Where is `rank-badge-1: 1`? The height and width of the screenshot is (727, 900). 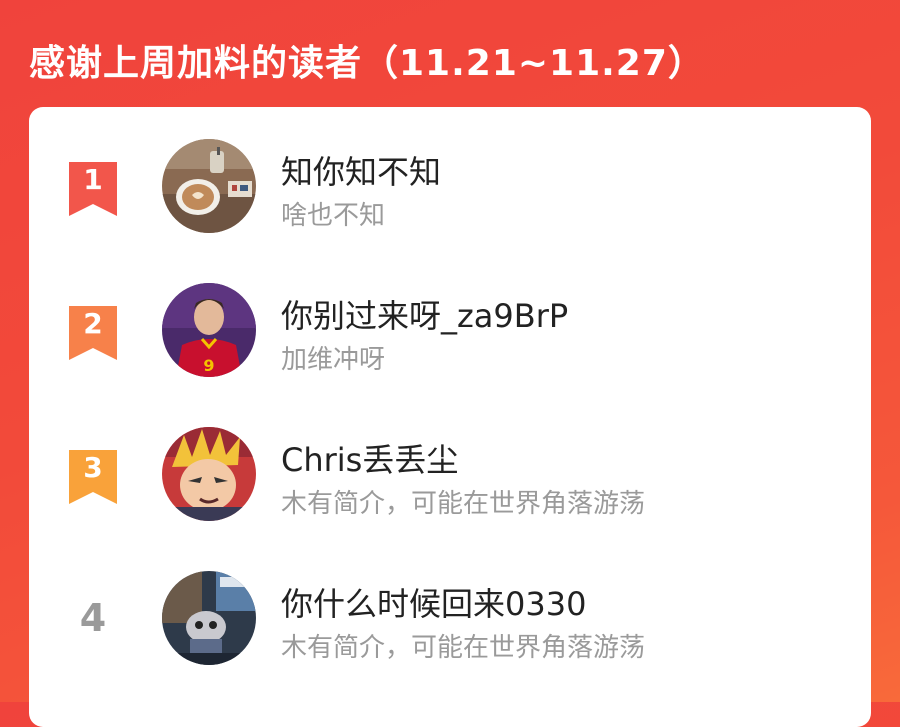
rank-badge-1: 1 is located at coordinates (93, 189).